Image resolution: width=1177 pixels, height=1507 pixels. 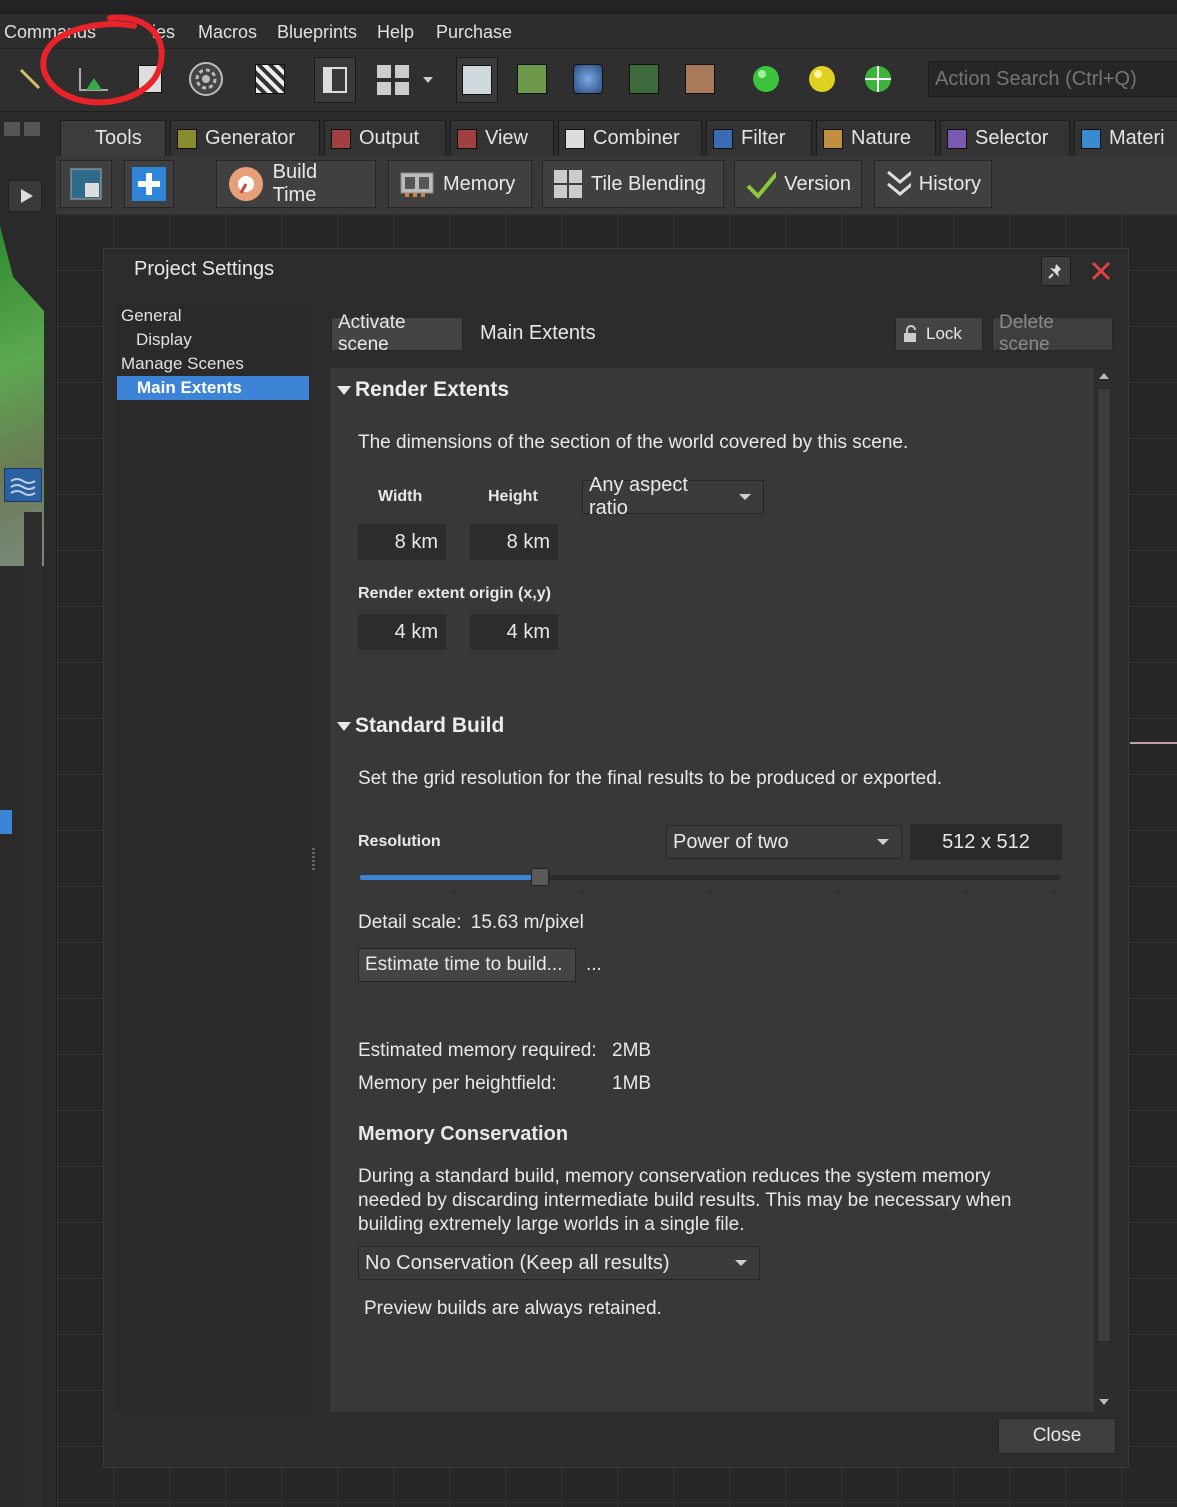 What do you see at coordinates (77, 139) in the screenshot?
I see `wand-icon` at bounding box center [77, 139].